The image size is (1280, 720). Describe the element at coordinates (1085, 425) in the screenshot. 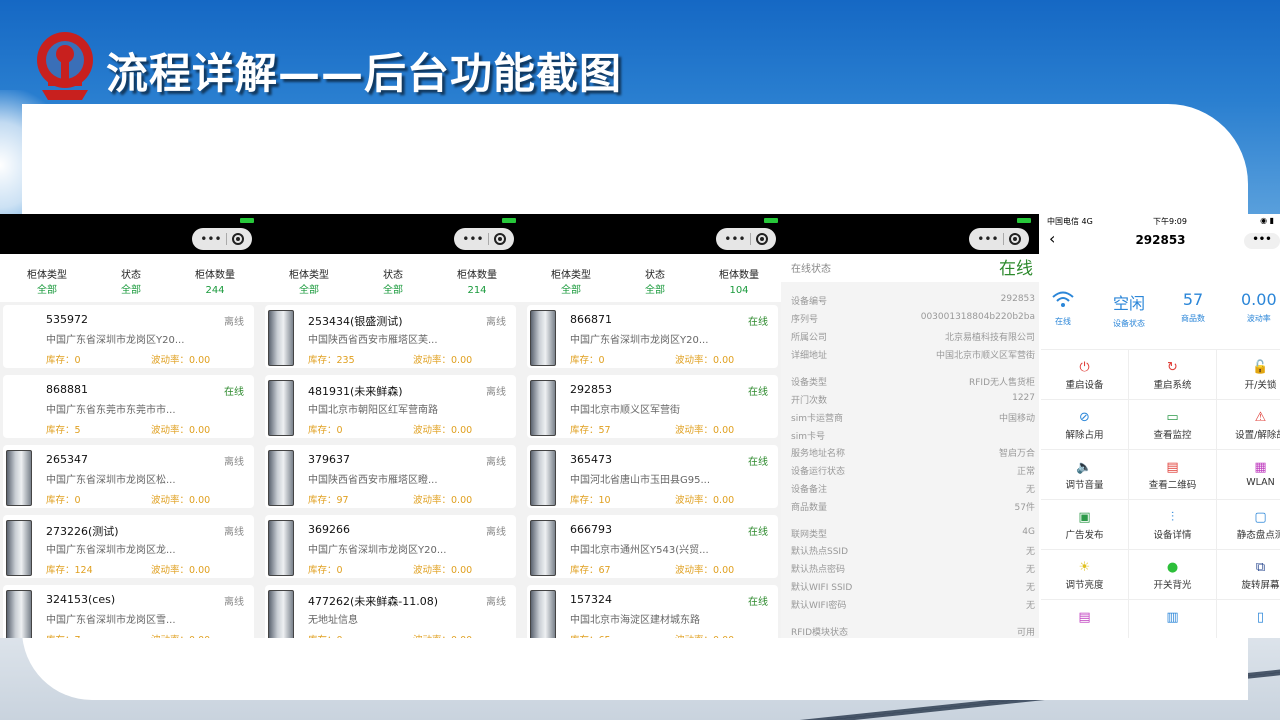

I see `control-button: ⊘ 解除占用` at that location.